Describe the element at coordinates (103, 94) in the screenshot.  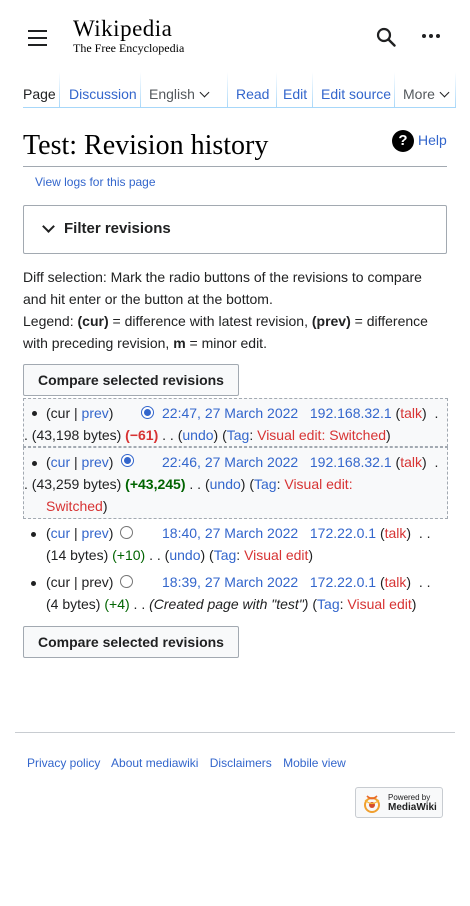
I see `tab-discussion: Discussion` at that location.